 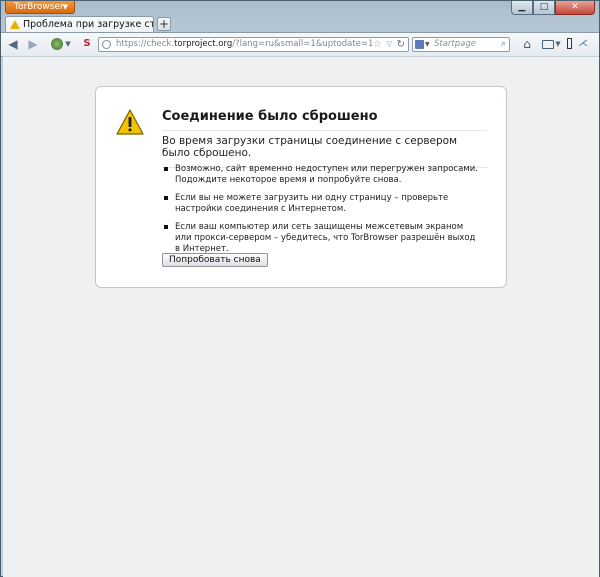 What do you see at coordinates (527, 44) in the screenshot?
I see `home-button: ⌂` at bounding box center [527, 44].